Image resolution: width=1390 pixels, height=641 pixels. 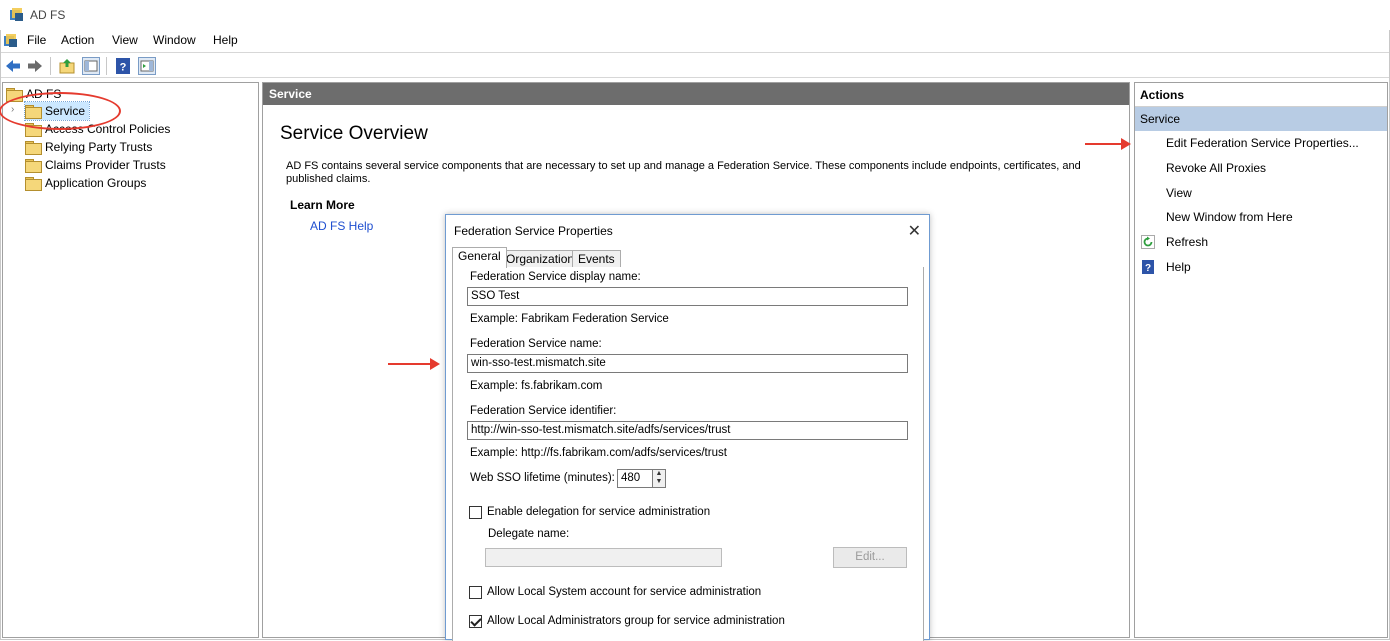 I want to click on display-name-field: SSO Test, so click(x=687, y=296).